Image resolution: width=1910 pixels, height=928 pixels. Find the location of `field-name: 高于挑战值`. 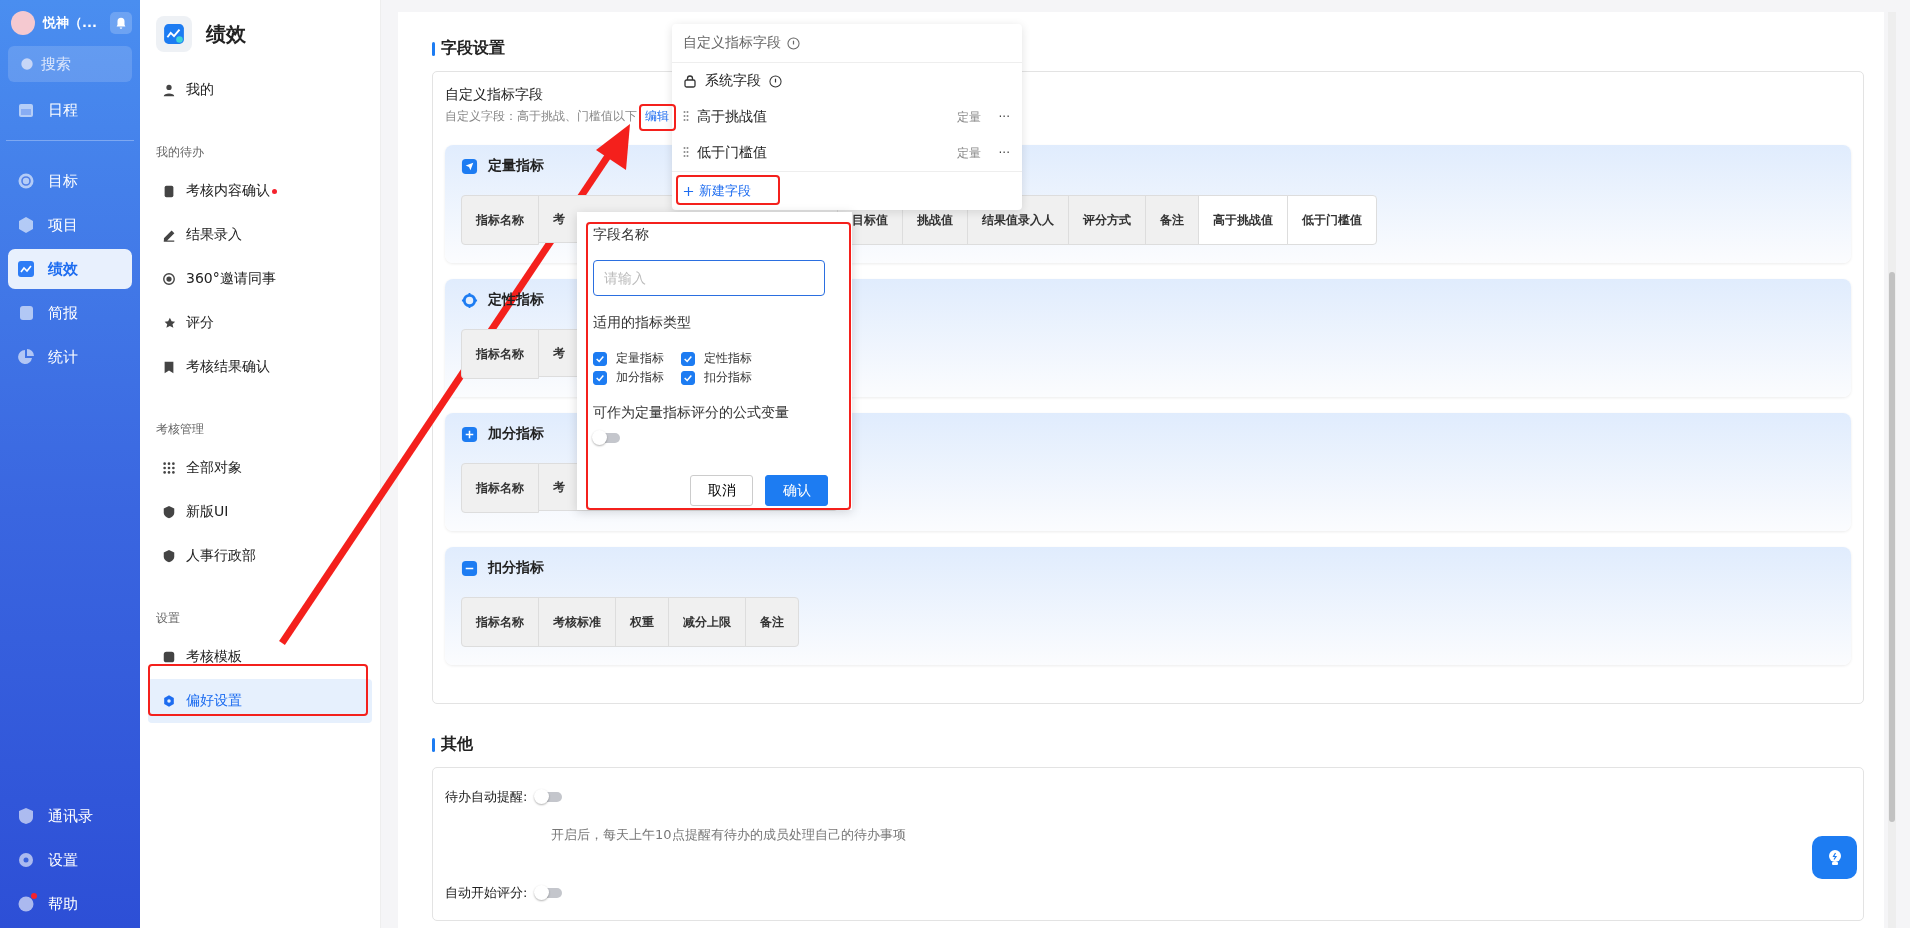

field-name: 高于挑战值 is located at coordinates (732, 117).